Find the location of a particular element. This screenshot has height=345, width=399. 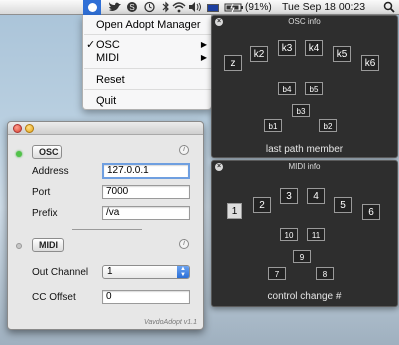

osc-box-b5: b5 is located at coordinates (314, 88).